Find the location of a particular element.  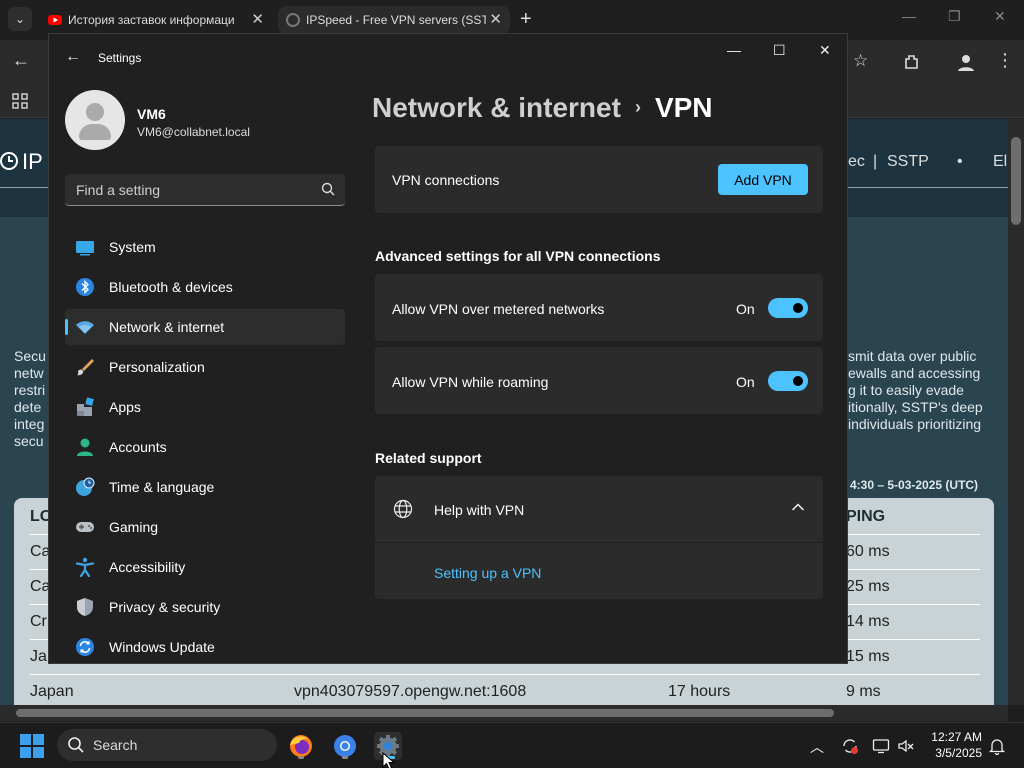

proto-fragment: El is located at coordinates (1000, 162).